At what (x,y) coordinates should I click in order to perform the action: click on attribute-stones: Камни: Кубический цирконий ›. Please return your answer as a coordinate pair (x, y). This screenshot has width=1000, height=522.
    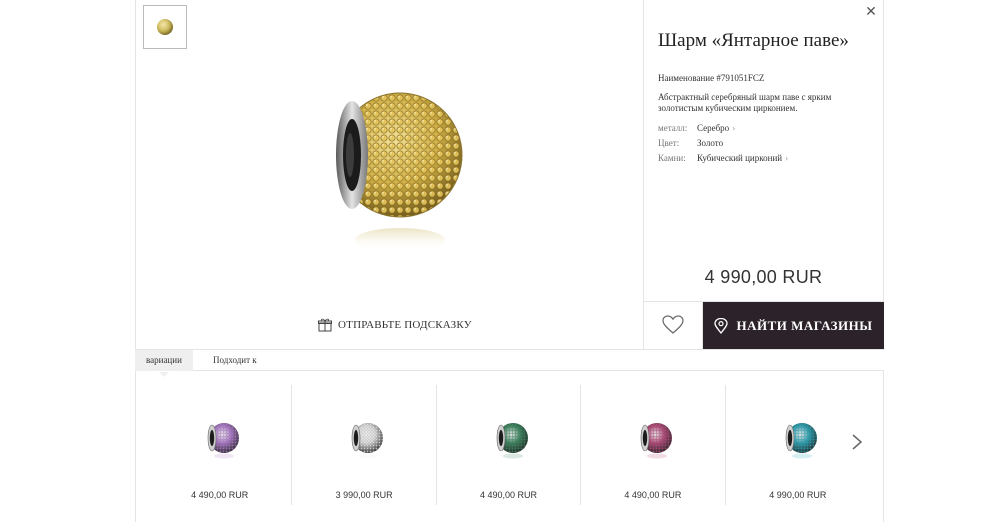
    Looking at the image, I should click on (723, 158).